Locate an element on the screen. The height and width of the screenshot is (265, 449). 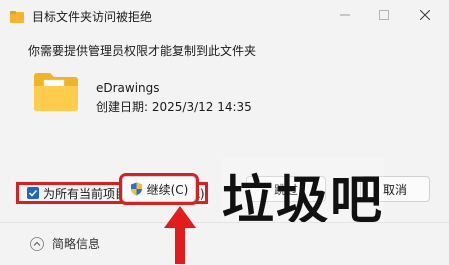
brief-info-toggle: 简略信息 is located at coordinates (76, 243).